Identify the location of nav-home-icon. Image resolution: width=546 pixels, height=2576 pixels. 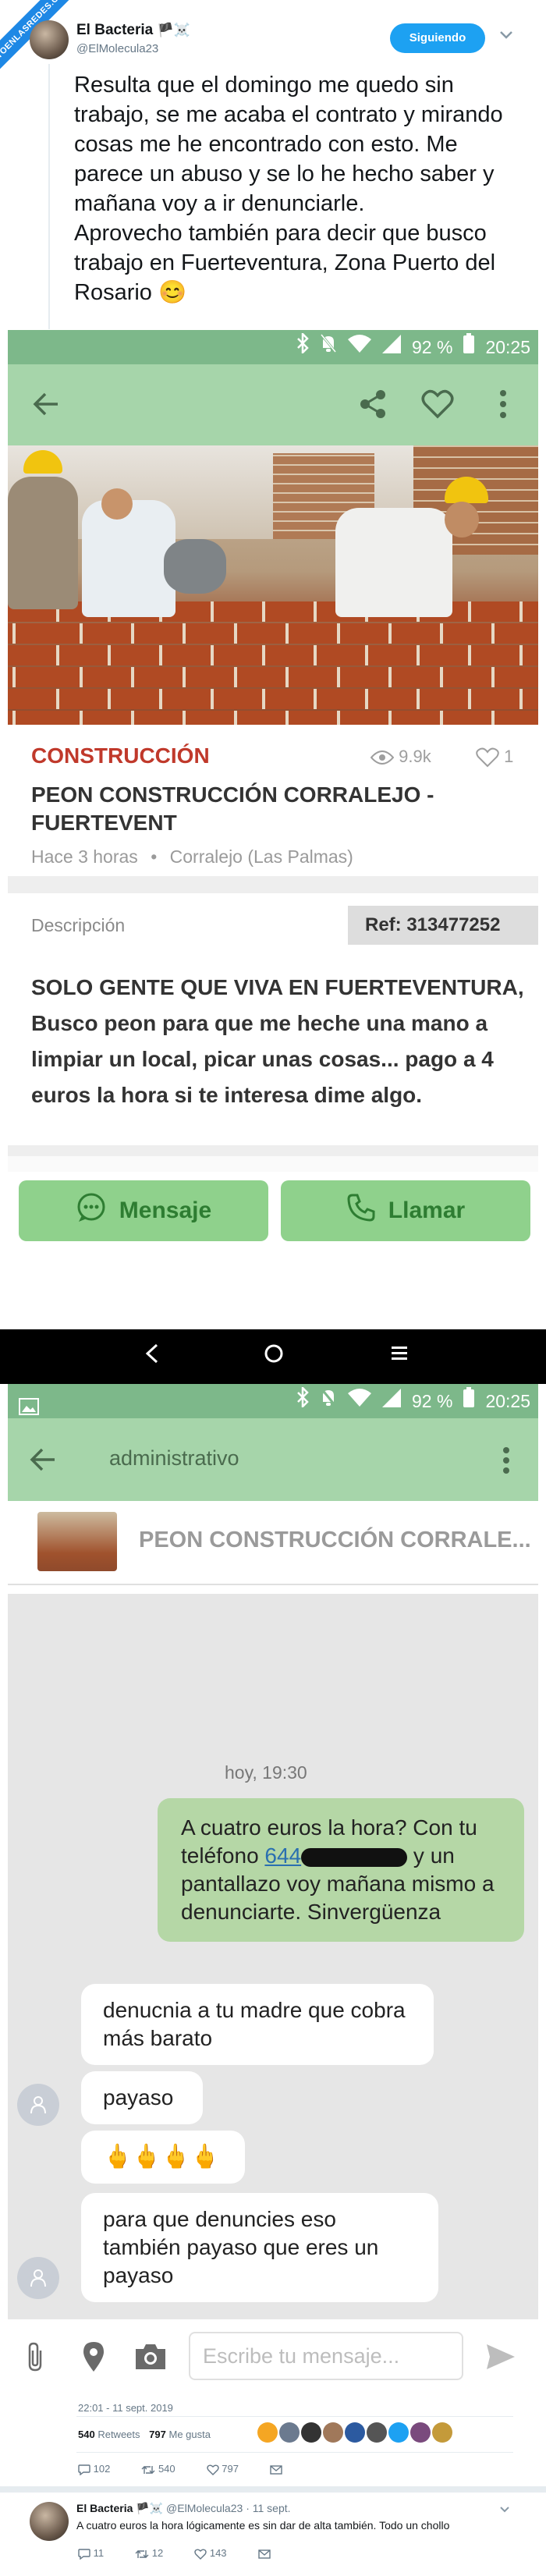
(274, 1356).